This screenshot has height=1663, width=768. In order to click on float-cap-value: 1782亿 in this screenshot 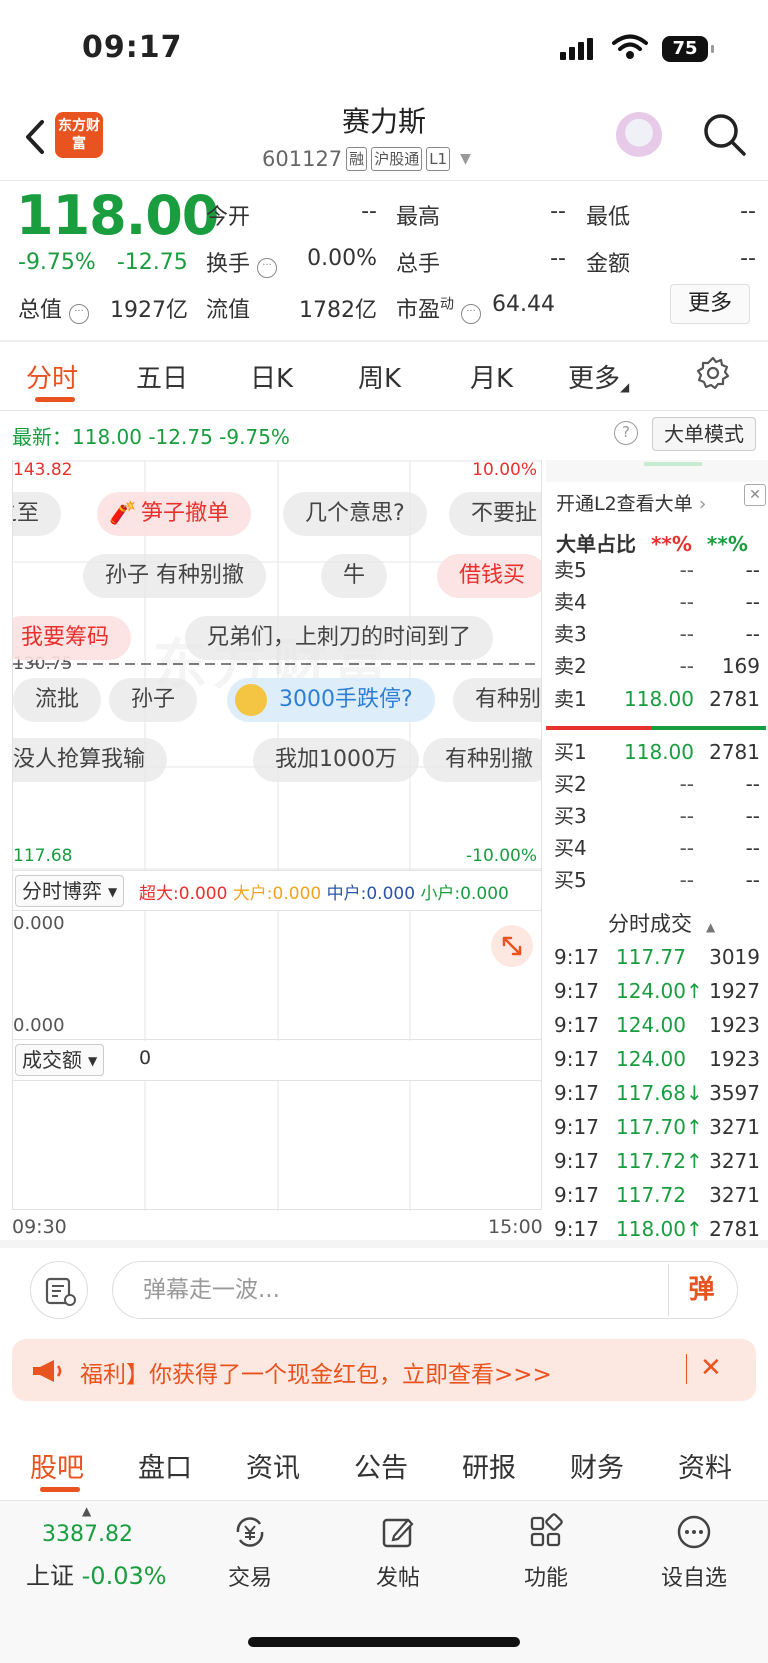, I will do `click(338, 310)`.